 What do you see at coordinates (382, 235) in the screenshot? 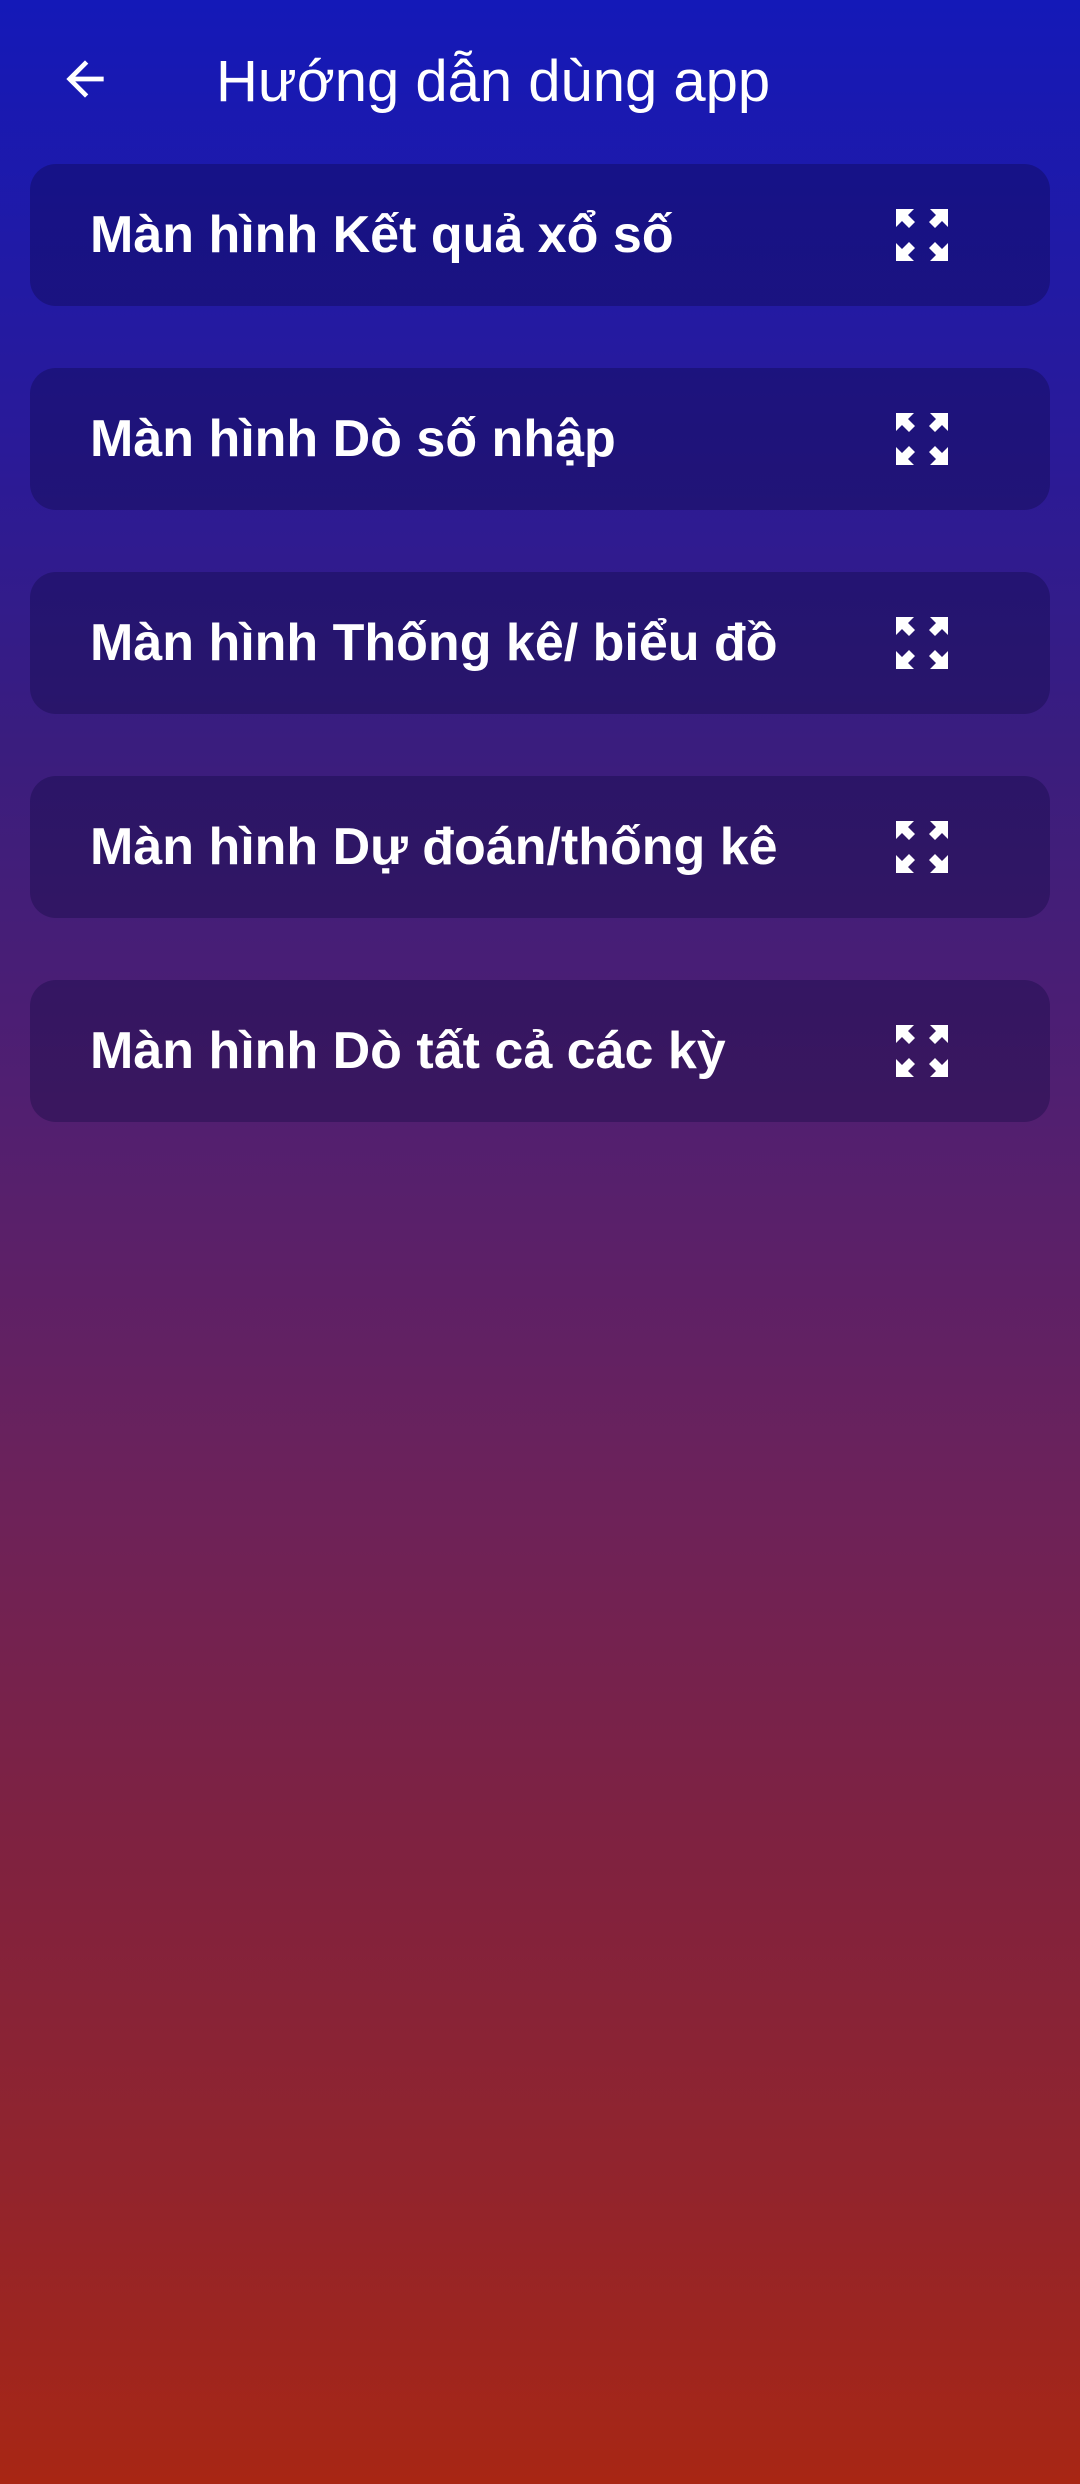
I see `guide-item-label: Màn hình Kết quả xổ số` at bounding box center [382, 235].